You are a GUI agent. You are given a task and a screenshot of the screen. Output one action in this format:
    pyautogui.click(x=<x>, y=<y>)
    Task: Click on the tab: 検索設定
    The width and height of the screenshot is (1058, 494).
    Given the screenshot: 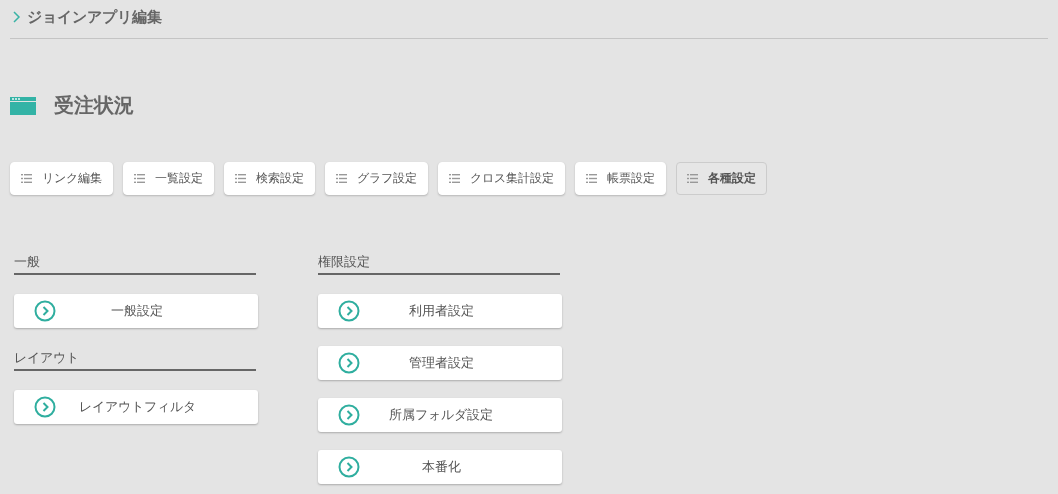 What is the action you would take?
    pyautogui.click(x=269, y=178)
    